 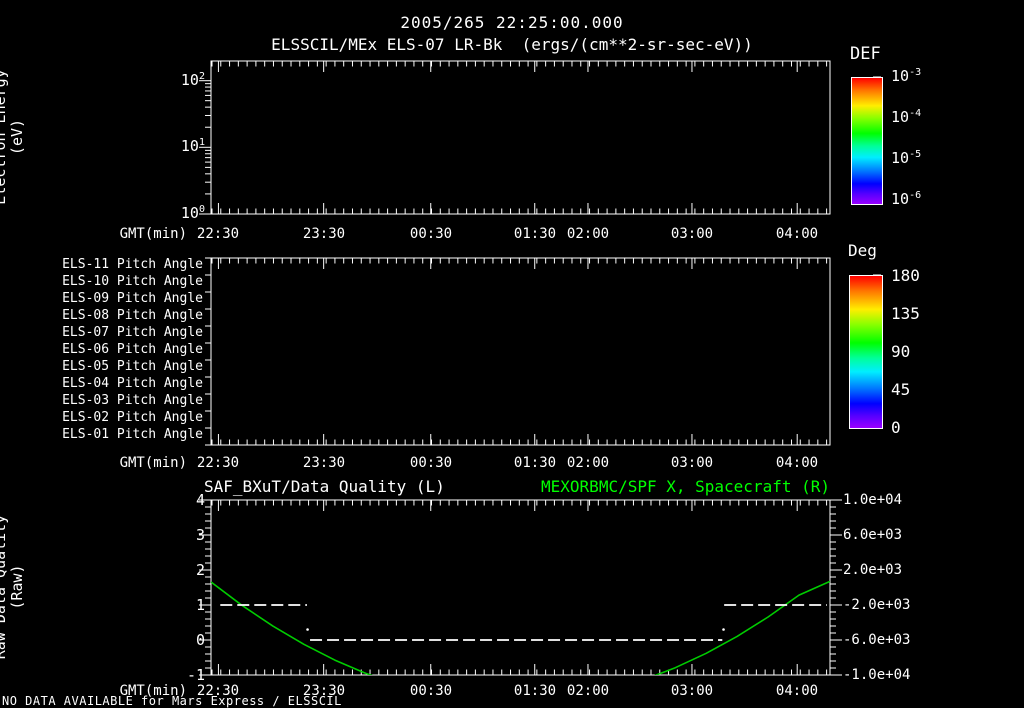 What do you see at coordinates (901, 389) in the screenshot?
I see `deg-colorbar-tick-label: 45` at bounding box center [901, 389].